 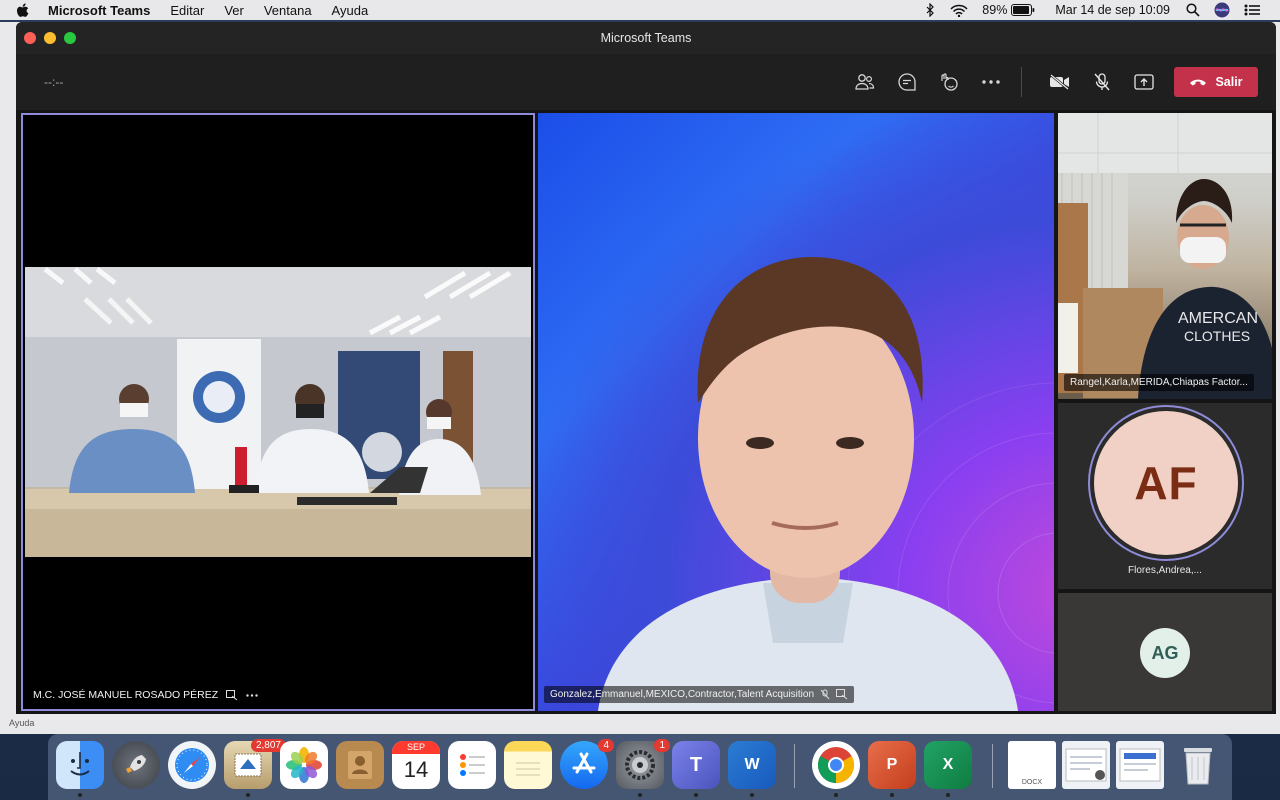 I want to click on window-controls, so click(x=50, y=38).